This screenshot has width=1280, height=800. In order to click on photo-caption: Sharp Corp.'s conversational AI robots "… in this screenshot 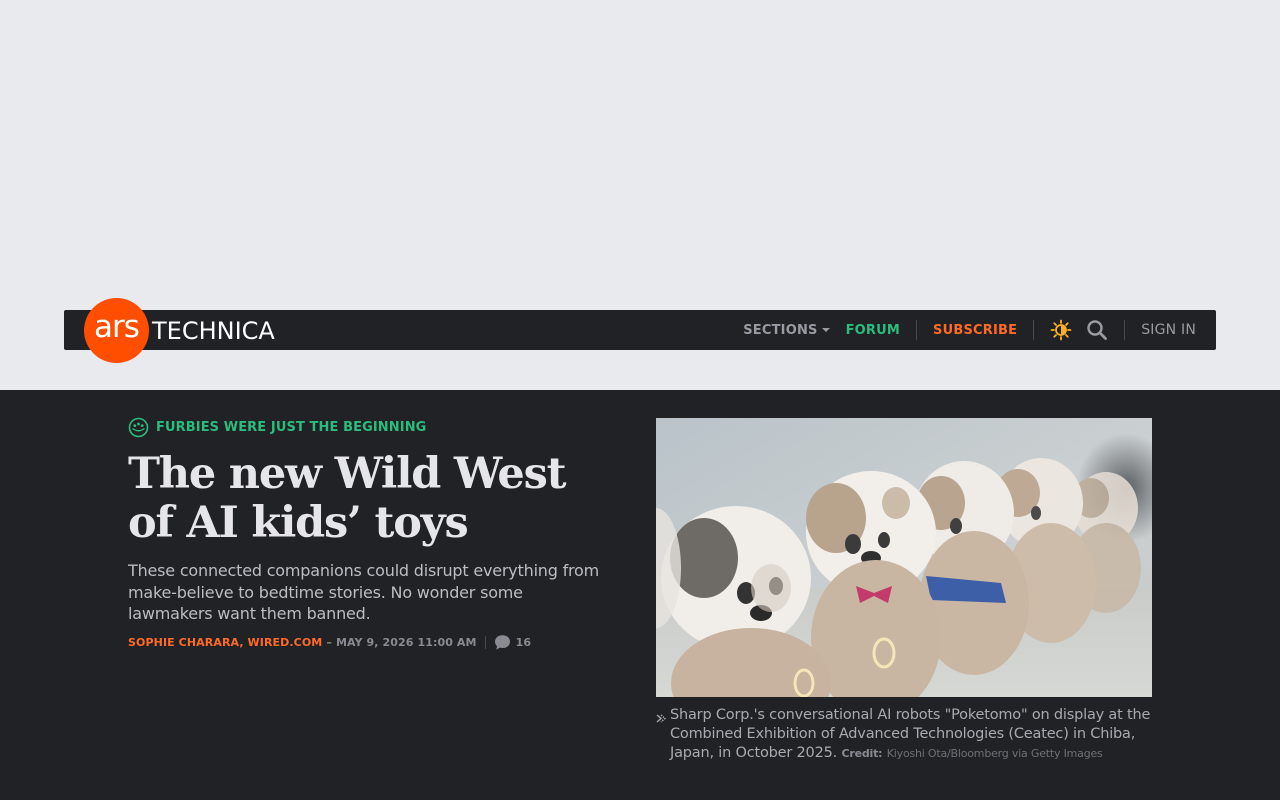, I will do `click(904, 734)`.